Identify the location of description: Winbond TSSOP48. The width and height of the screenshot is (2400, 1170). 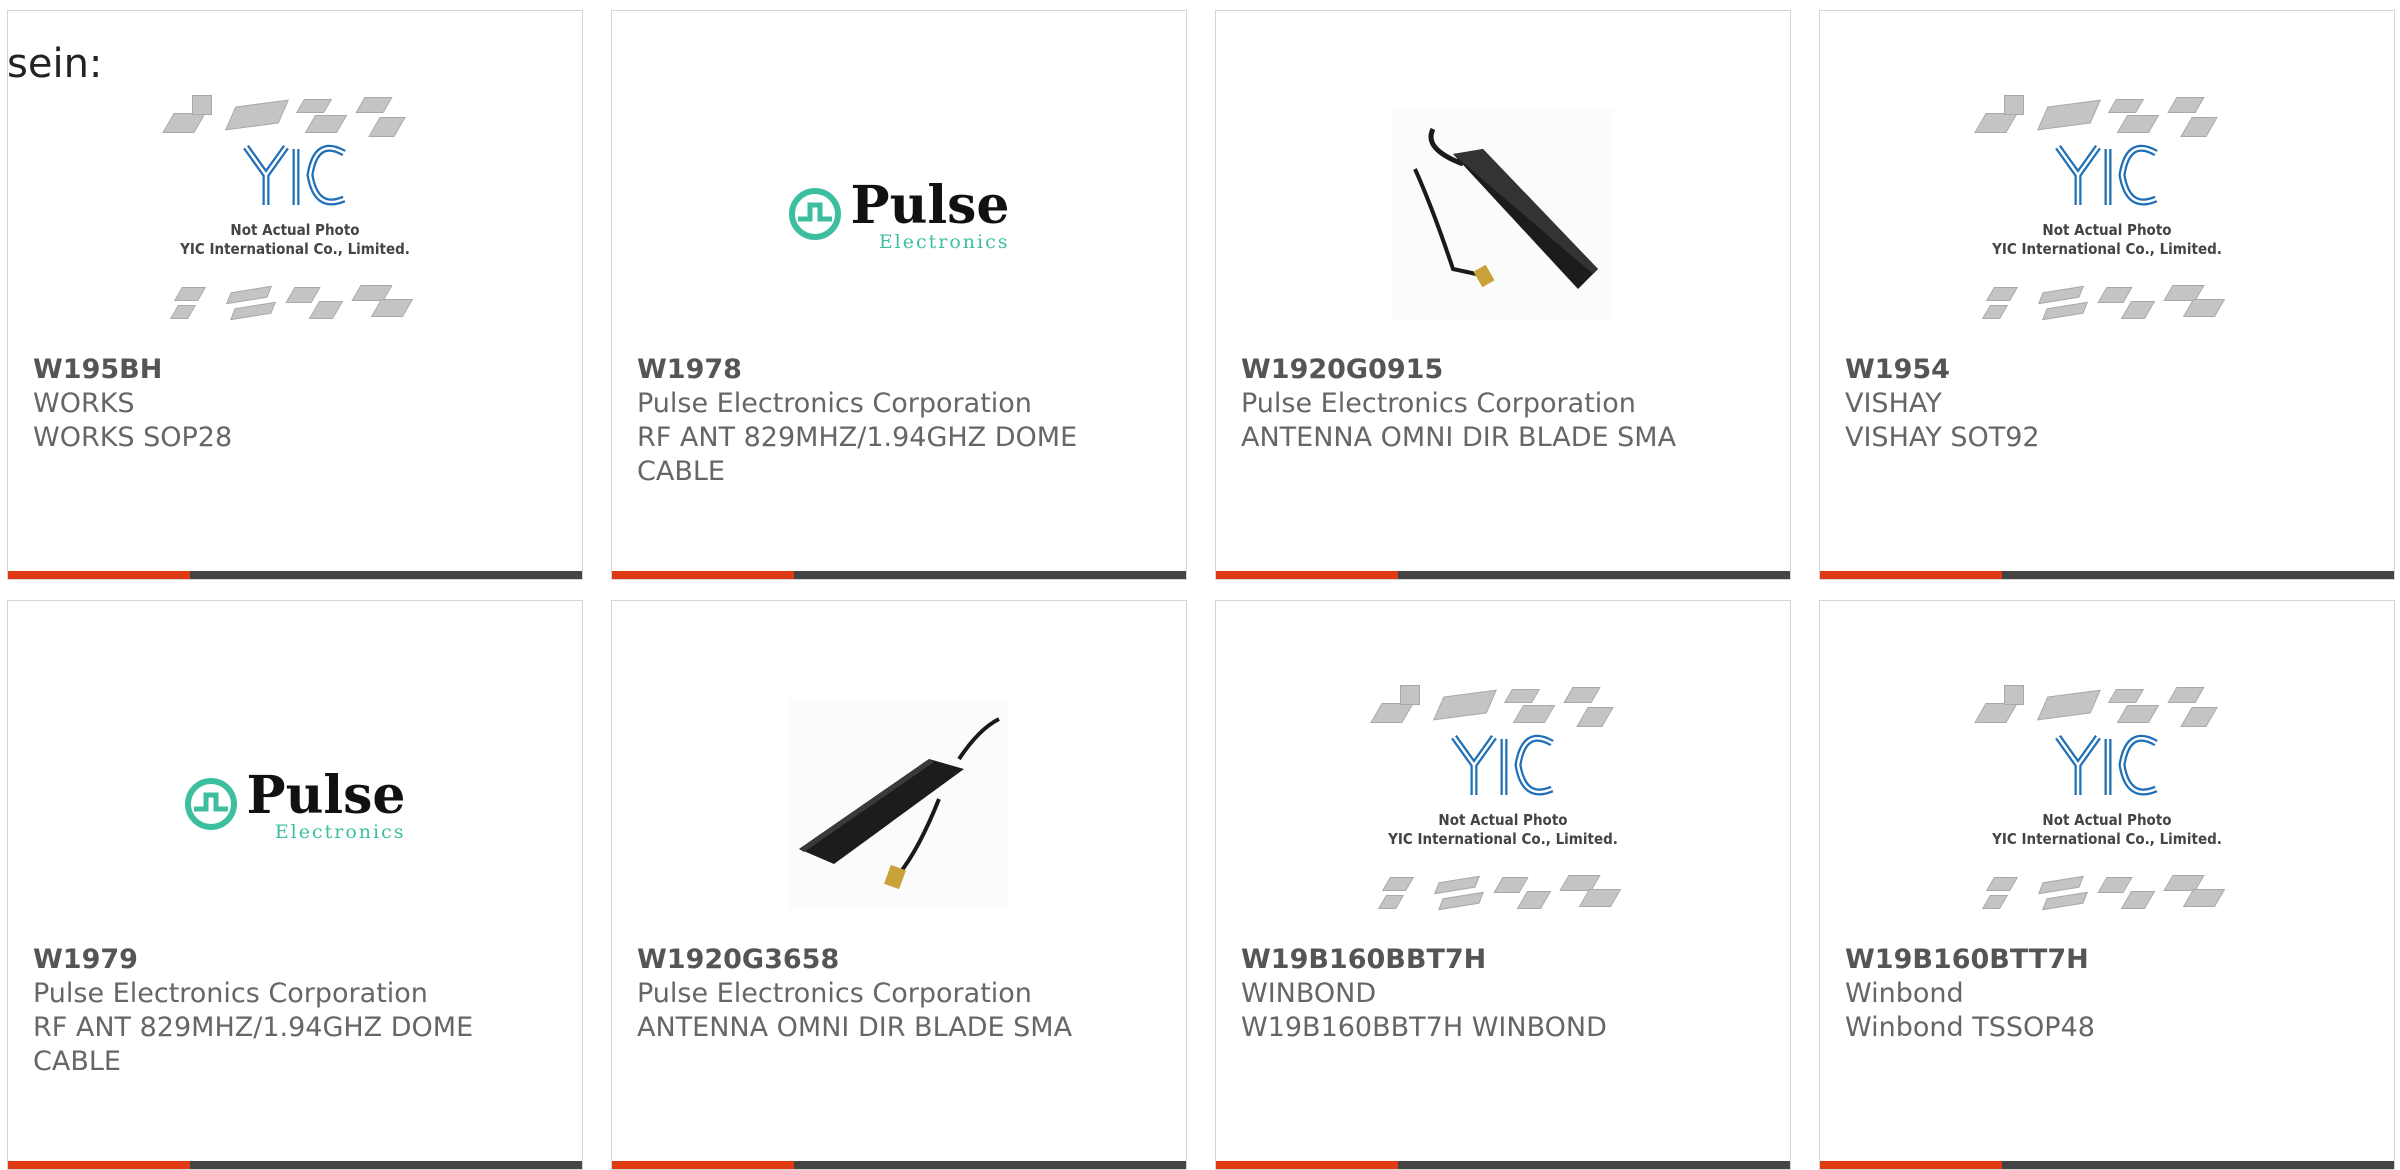
(1970, 1027).